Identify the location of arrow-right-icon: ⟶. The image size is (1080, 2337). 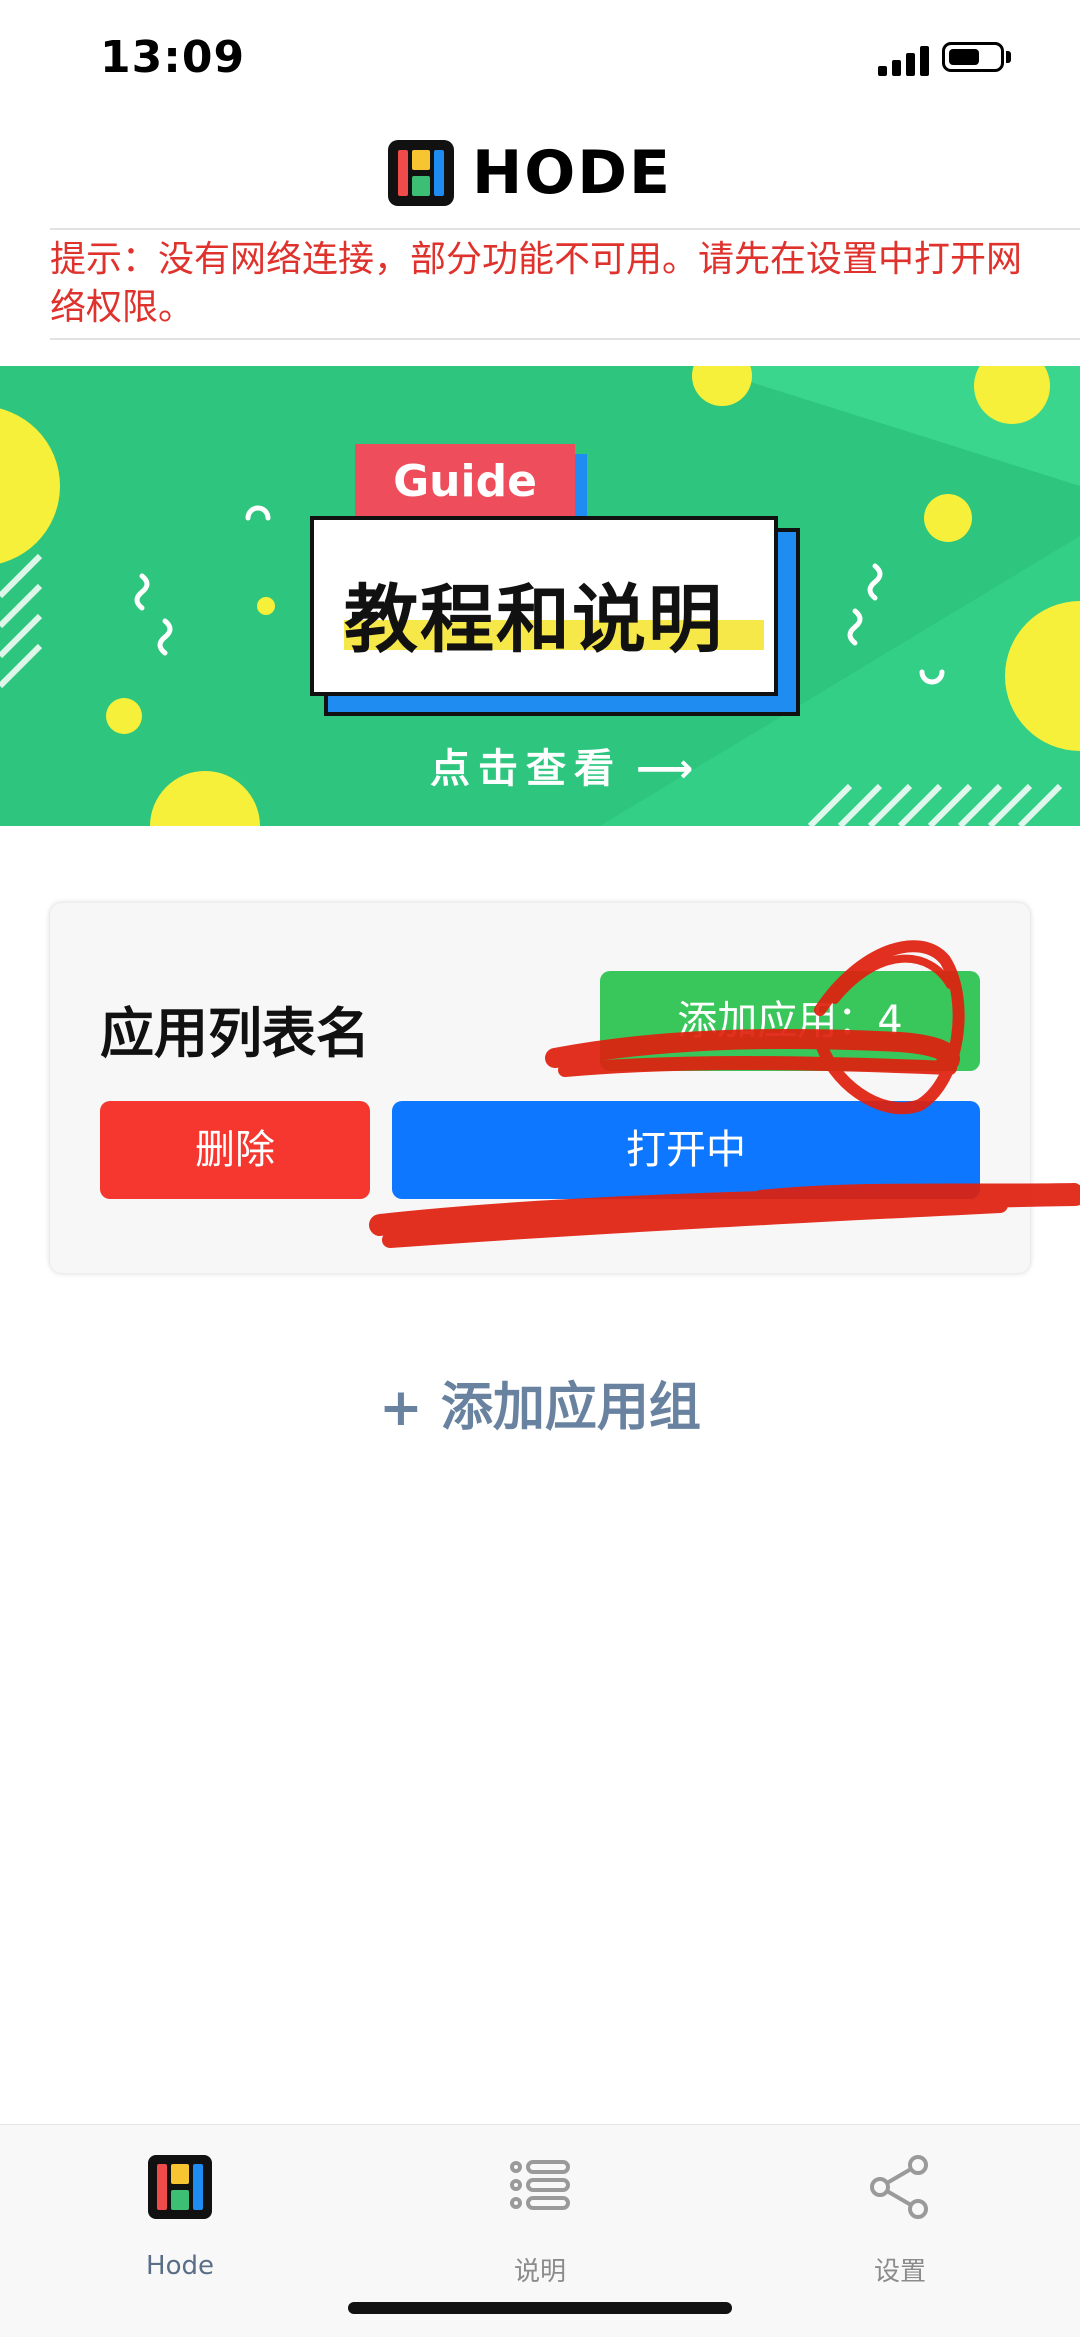
(658, 769).